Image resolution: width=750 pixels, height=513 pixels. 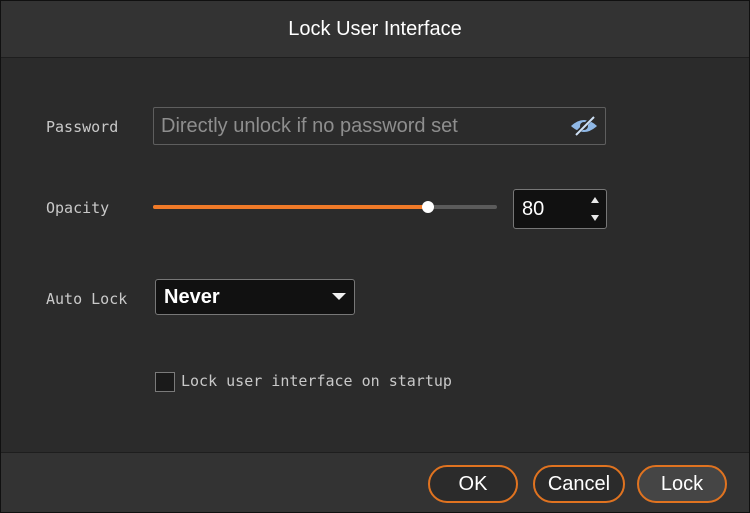 I want to click on opacity-slider, so click(x=325, y=207).